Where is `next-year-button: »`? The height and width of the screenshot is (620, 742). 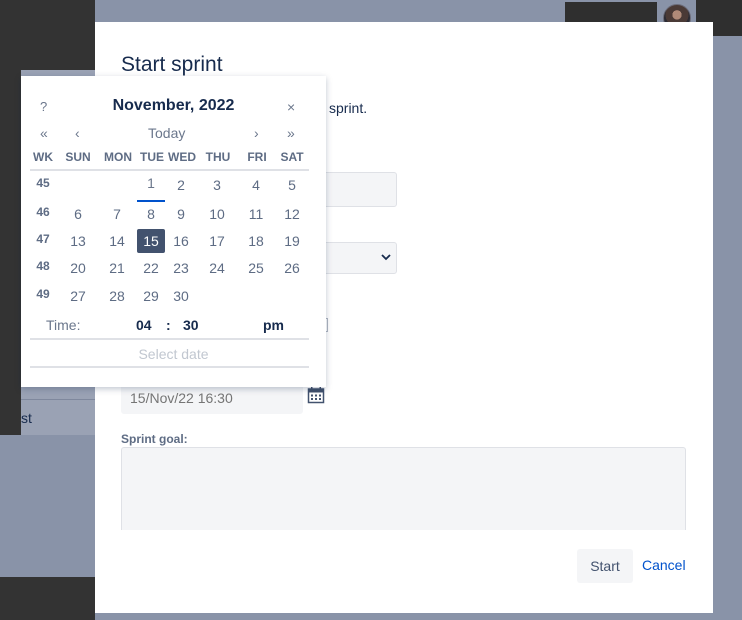 next-year-button: » is located at coordinates (291, 133).